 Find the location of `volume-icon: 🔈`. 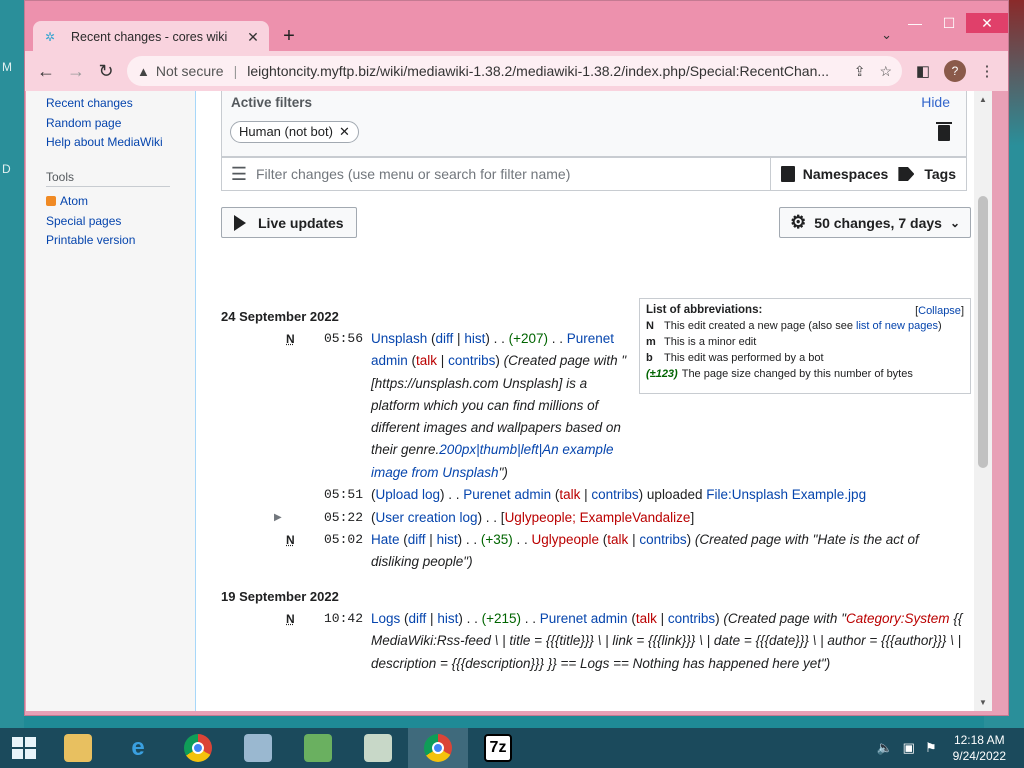

volume-icon: 🔈 is located at coordinates (884, 748).